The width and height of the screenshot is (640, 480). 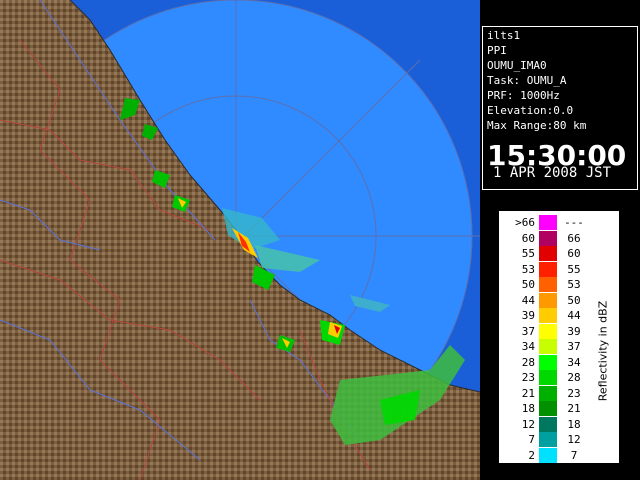 I want to click on legend-upper-bound: 23, so click(x=574, y=393).